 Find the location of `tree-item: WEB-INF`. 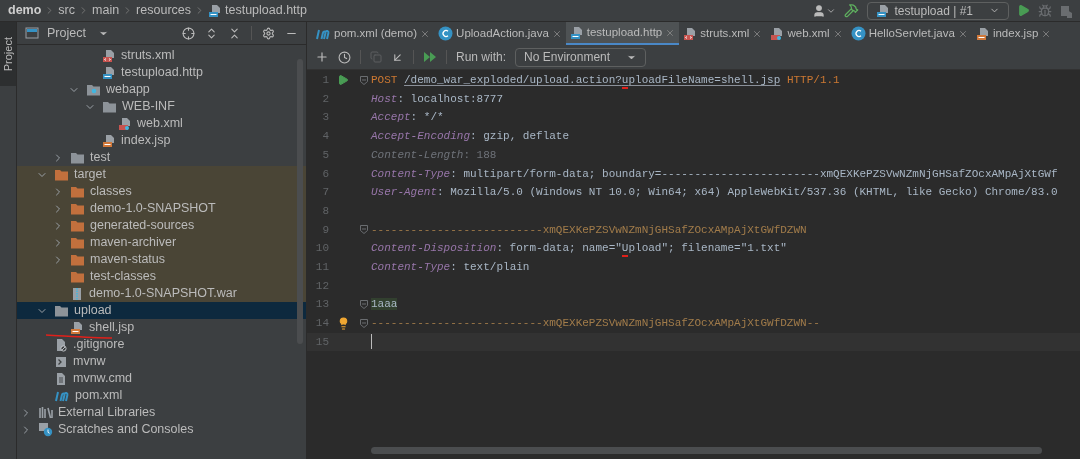

tree-item: WEB-INF is located at coordinates (161, 106).